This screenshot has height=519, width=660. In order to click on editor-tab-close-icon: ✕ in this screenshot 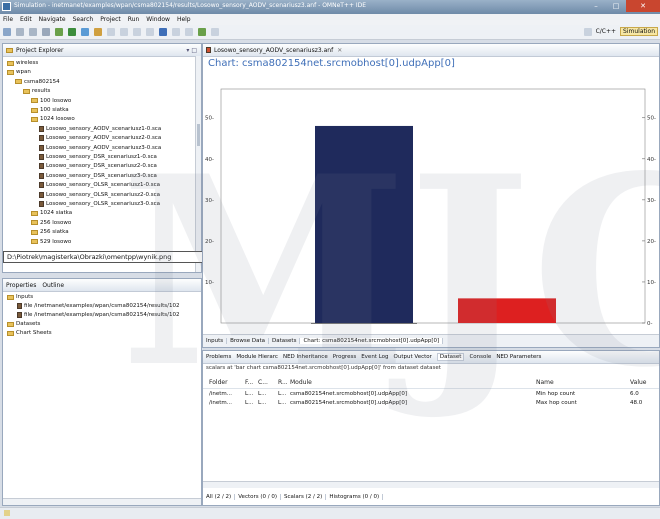, I will do `click(339, 50)`.